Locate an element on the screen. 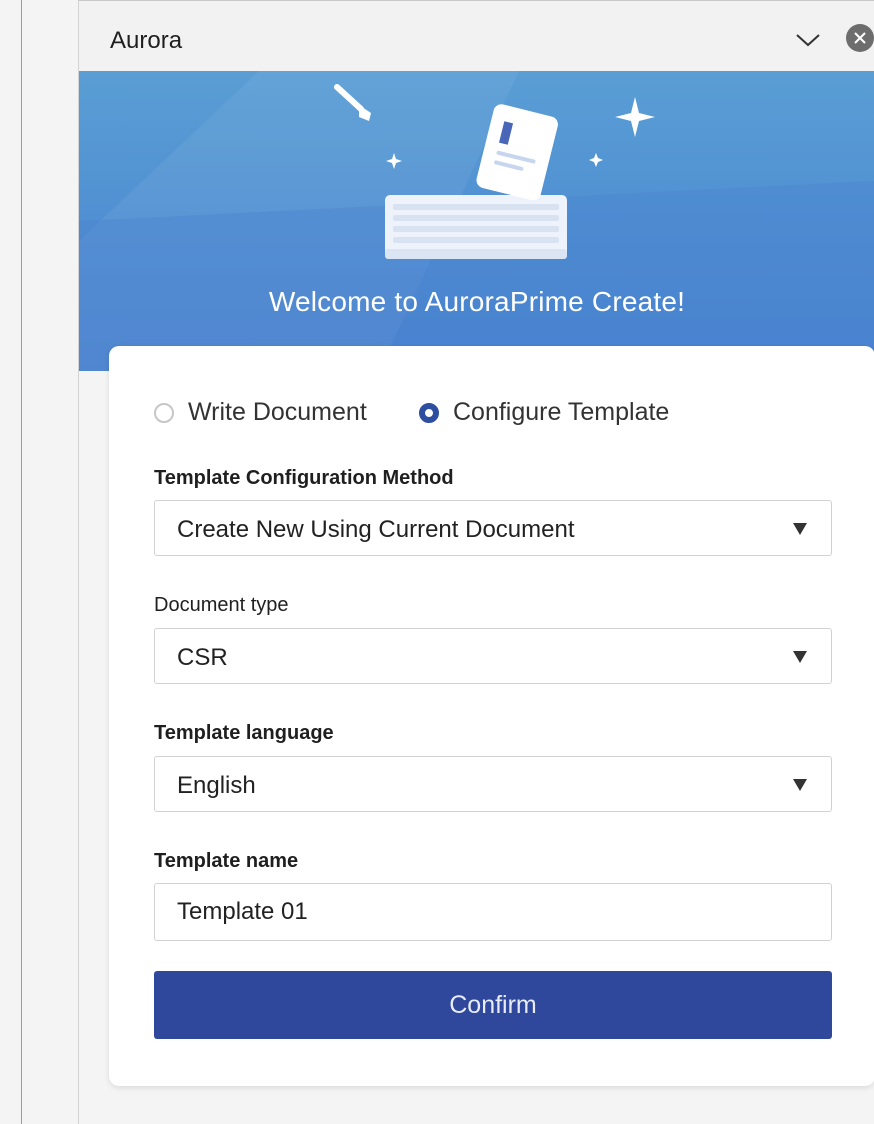 The height and width of the screenshot is (1124, 874). document-type-select: CSR is located at coordinates (493, 656).